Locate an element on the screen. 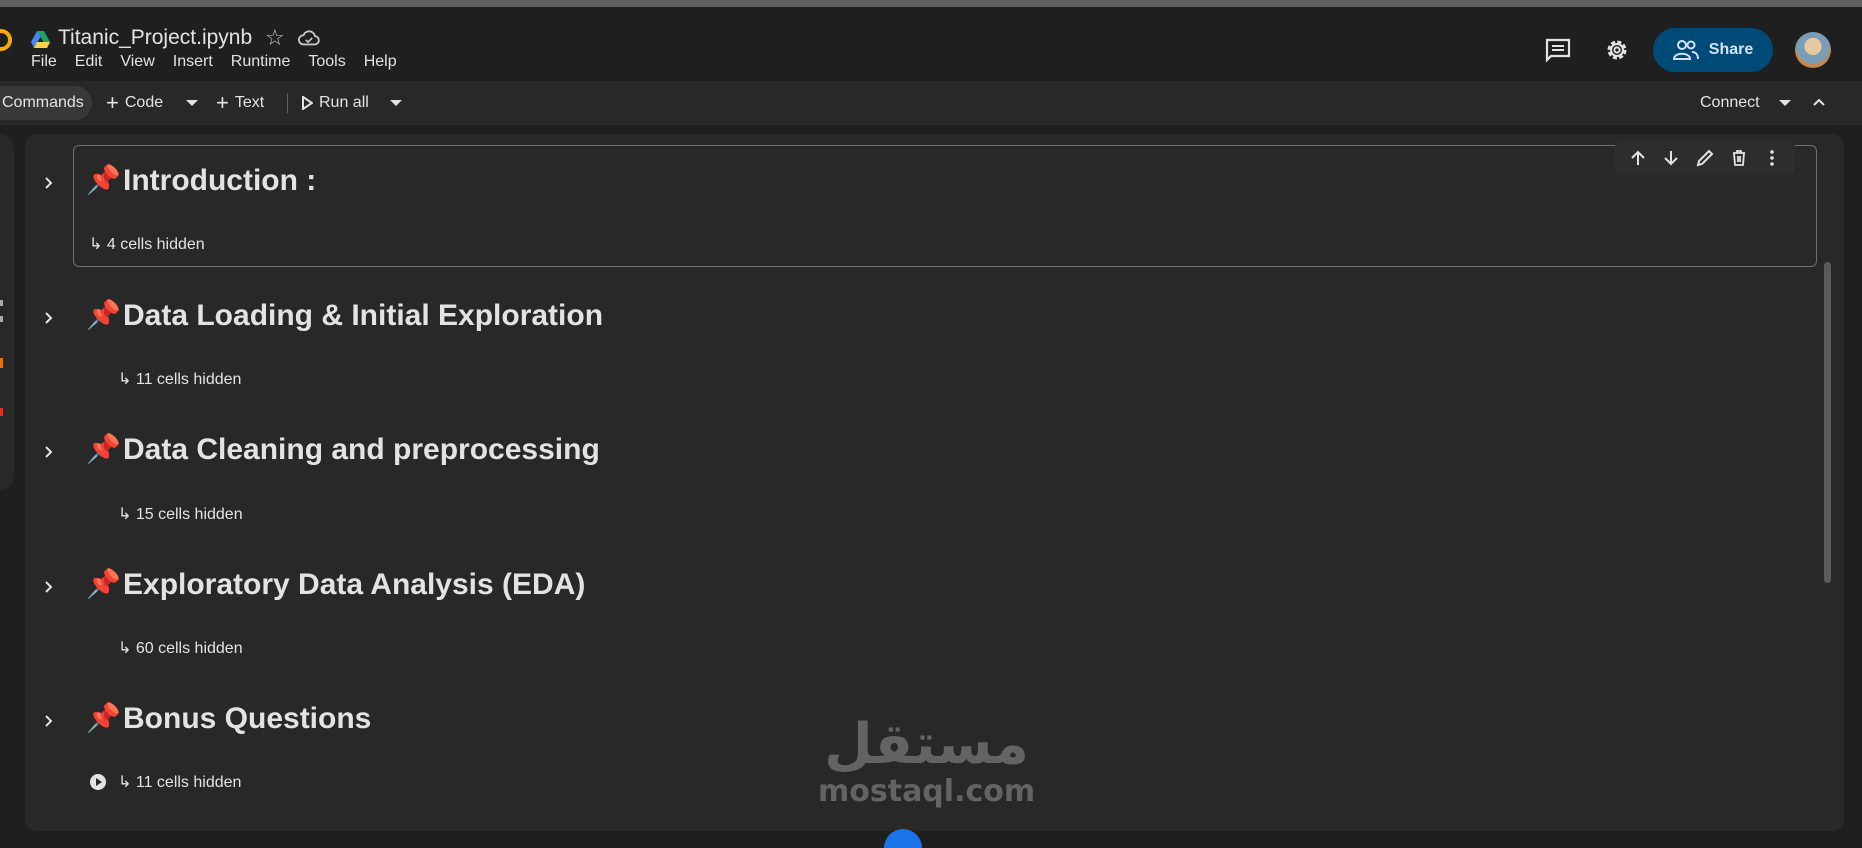 The height and width of the screenshot is (848, 1862). section-heading: Data Loading & Initial Exploration is located at coordinates (363, 315).